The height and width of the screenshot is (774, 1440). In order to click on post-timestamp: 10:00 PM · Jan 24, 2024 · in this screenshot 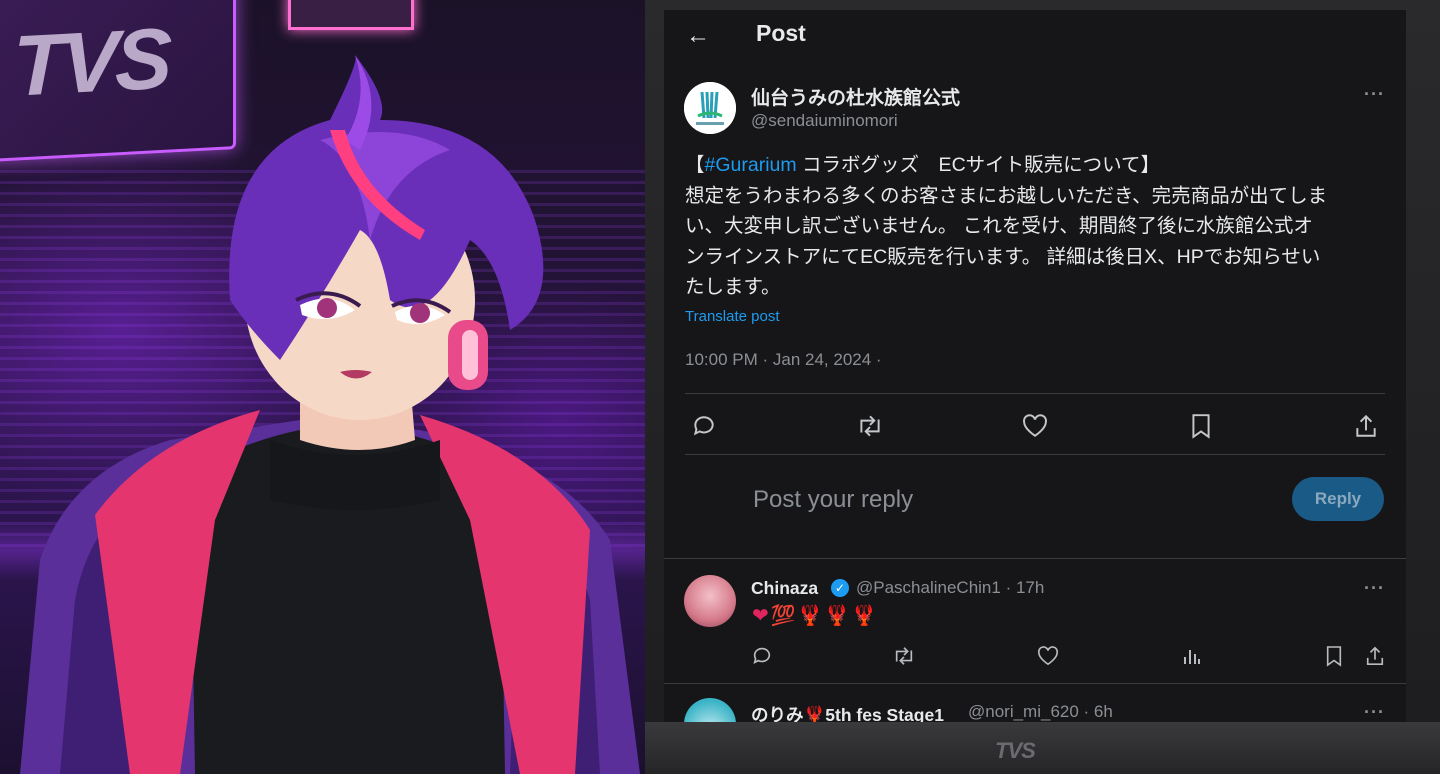, I will do `click(783, 359)`.